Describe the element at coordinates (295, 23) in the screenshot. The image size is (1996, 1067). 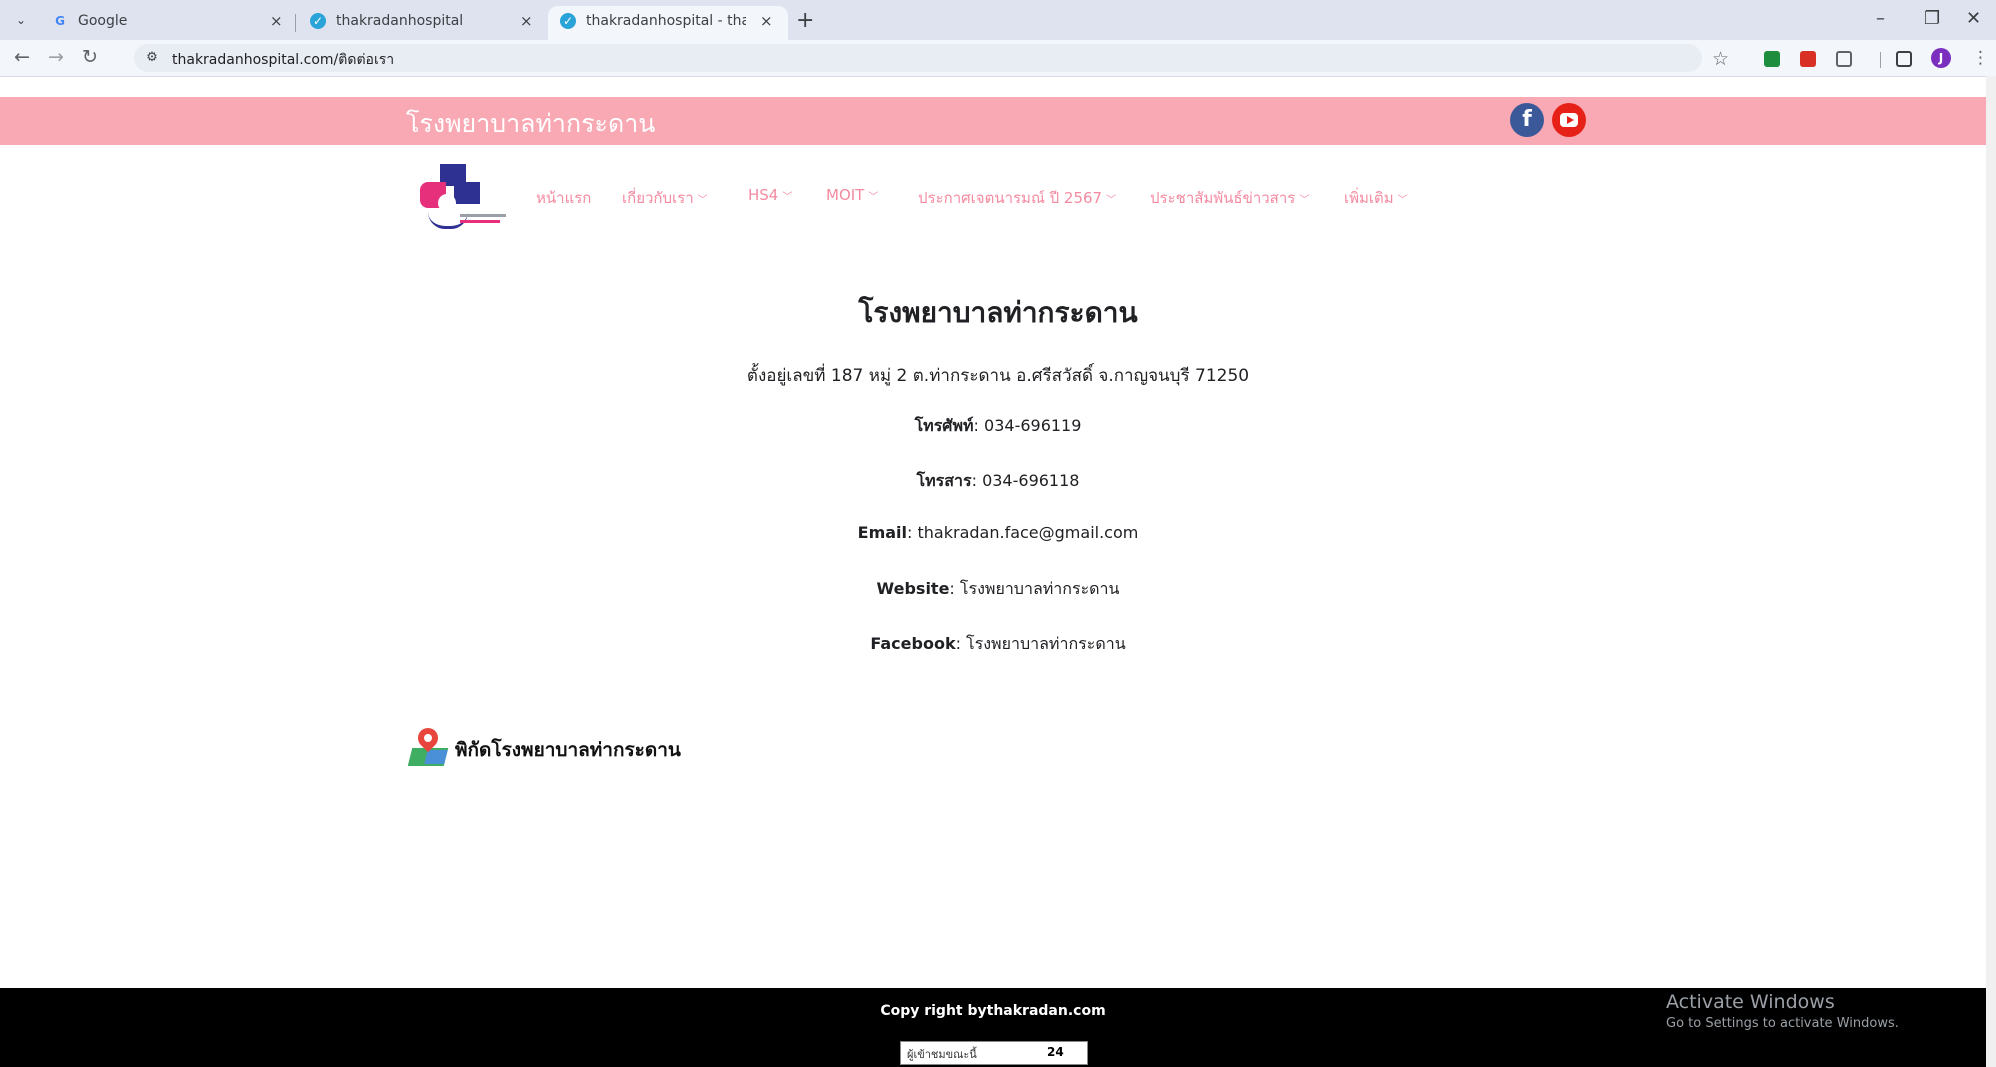
I see `tab-separator` at that location.